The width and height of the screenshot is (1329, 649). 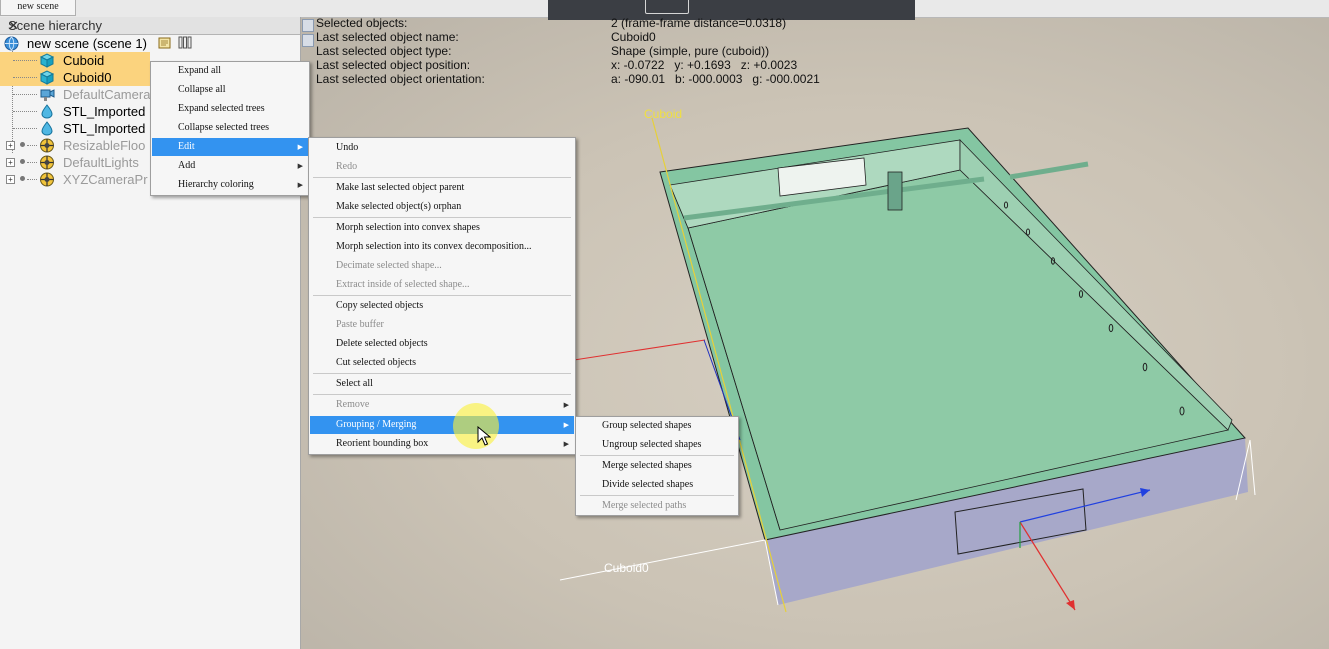 I want to click on info-value: x: -0.0722 y: +0.1693 z: +0.0023, so click(x=704, y=65).